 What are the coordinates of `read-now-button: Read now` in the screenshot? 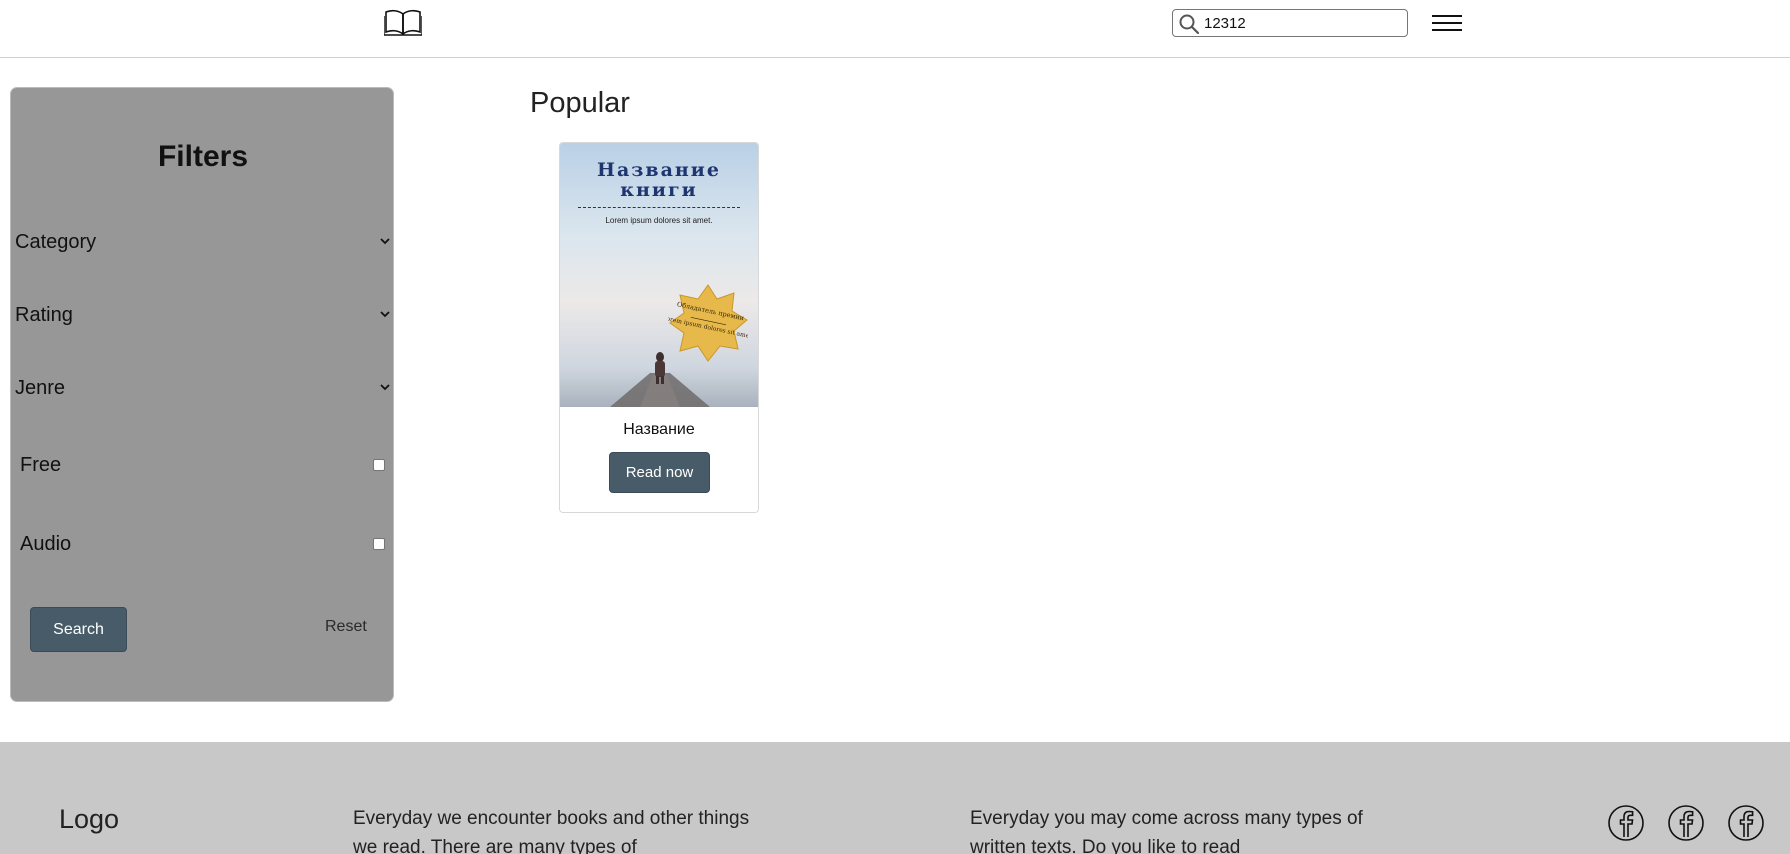 It's located at (659, 472).